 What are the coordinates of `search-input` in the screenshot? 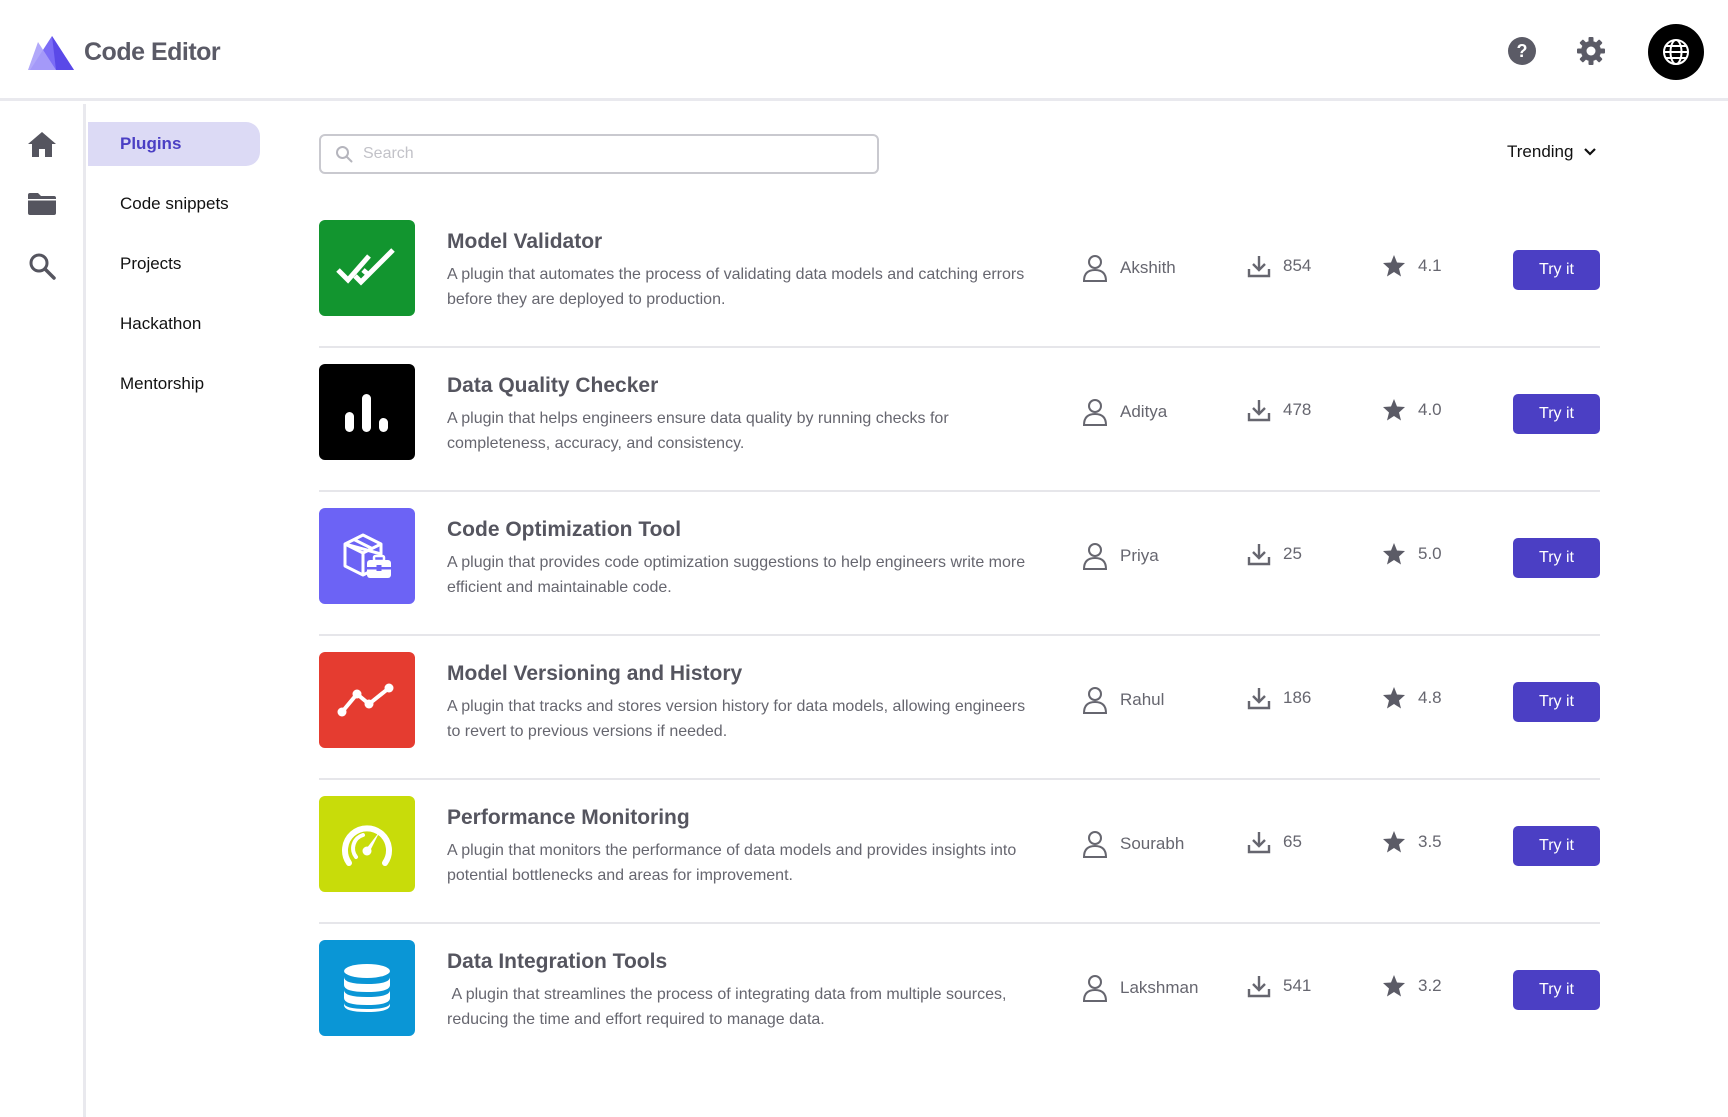 It's located at (603, 154).